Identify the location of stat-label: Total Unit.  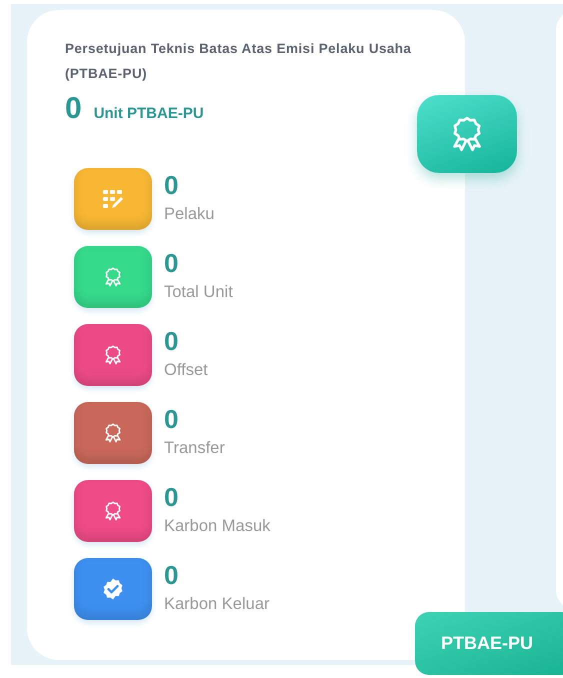
(198, 292).